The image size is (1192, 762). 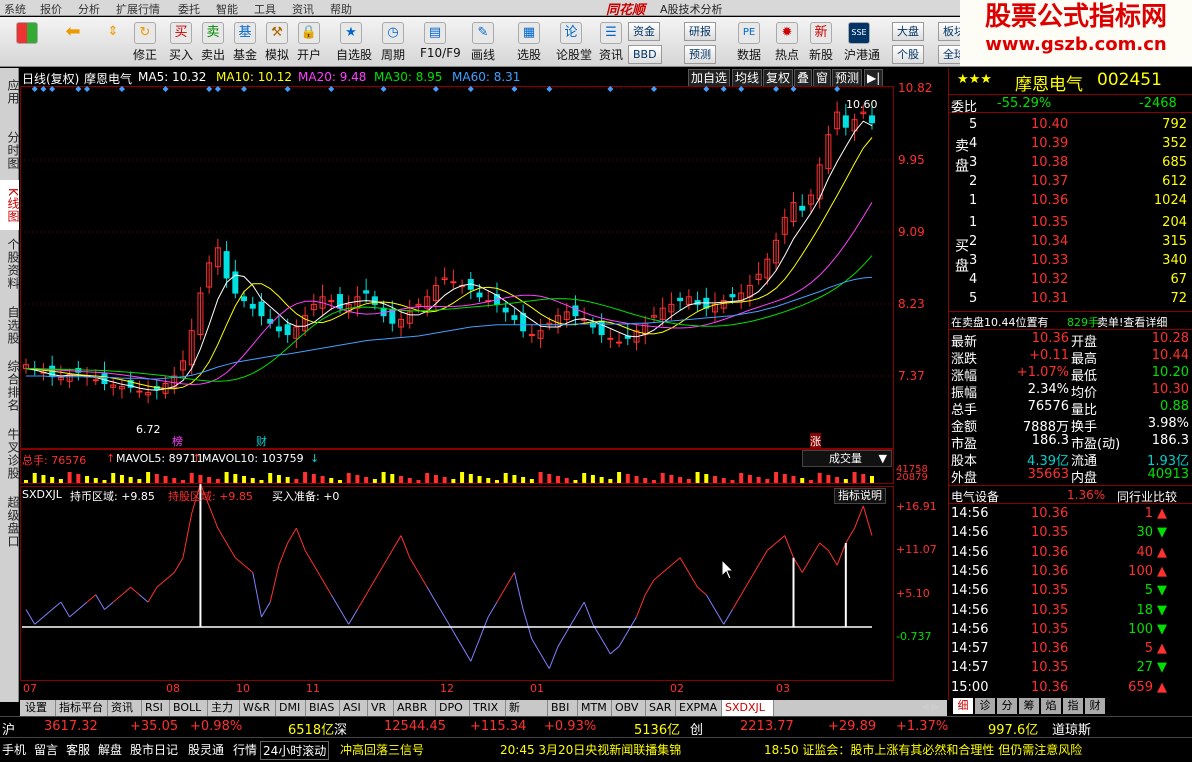 What do you see at coordinates (696, 728) in the screenshot?
I see `cy-label: 创` at bounding box center [696, 728].